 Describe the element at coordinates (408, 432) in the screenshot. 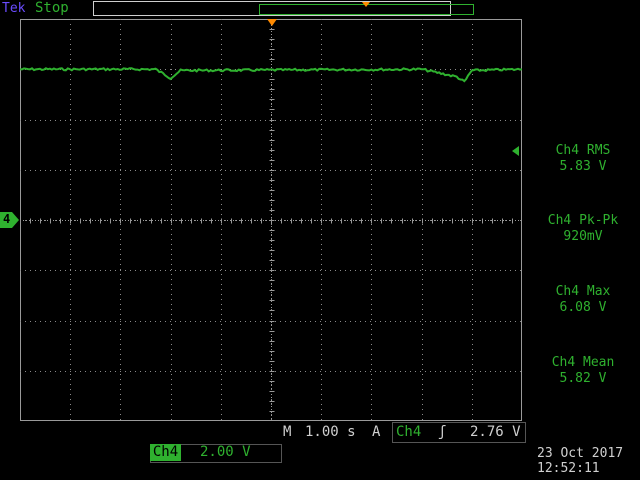

I see `trigger-source: Ch4` at that location.